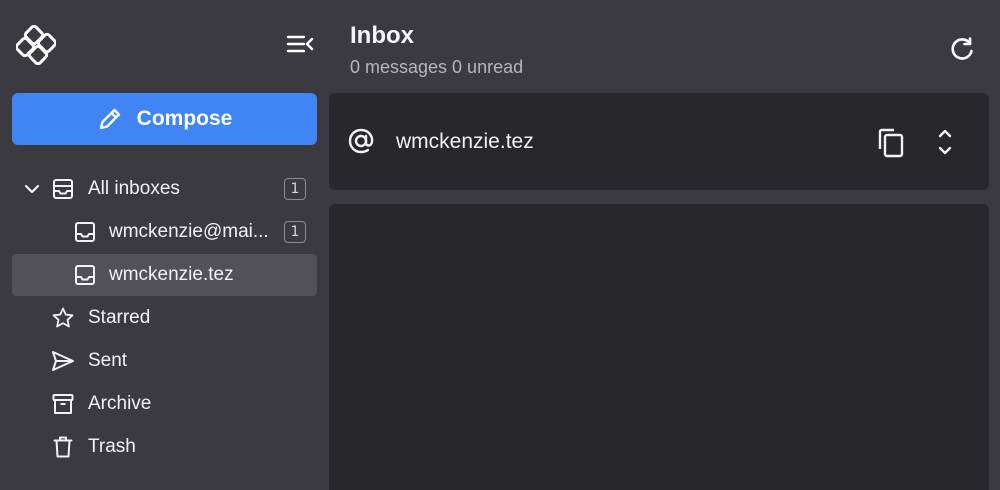 Image resolution: width=1000 pixels, height=490 pixels. What do you see at coordinates (891, 142) in the screenshot?
I see `copy-icon` at bounding box center [891, 142].